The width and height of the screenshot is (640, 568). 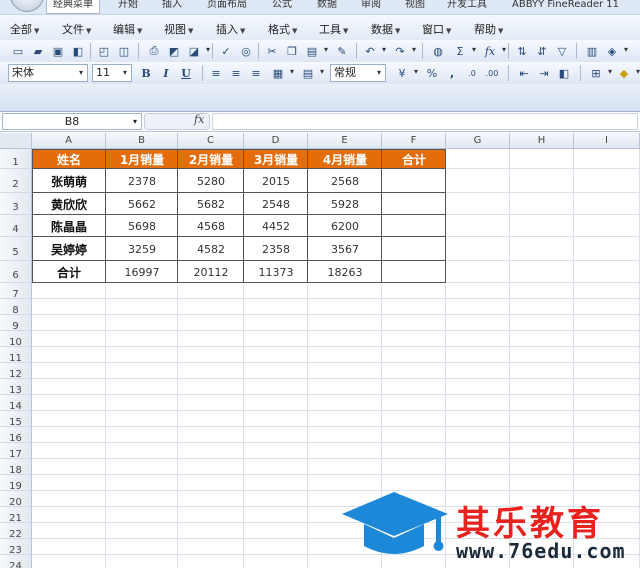 I want to click on undo-icon: ↶, so click(x=374, y=51).